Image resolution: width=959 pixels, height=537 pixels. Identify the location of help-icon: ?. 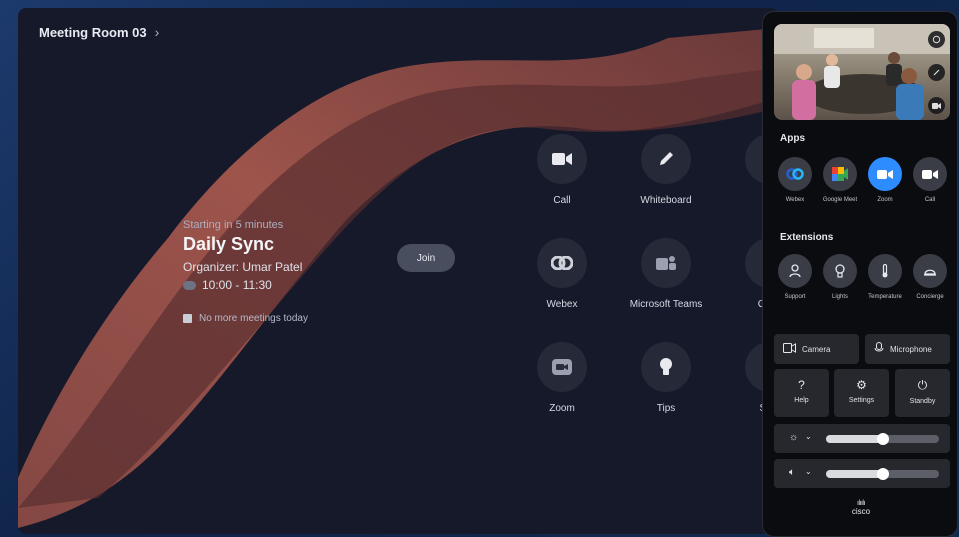
(801, 385).